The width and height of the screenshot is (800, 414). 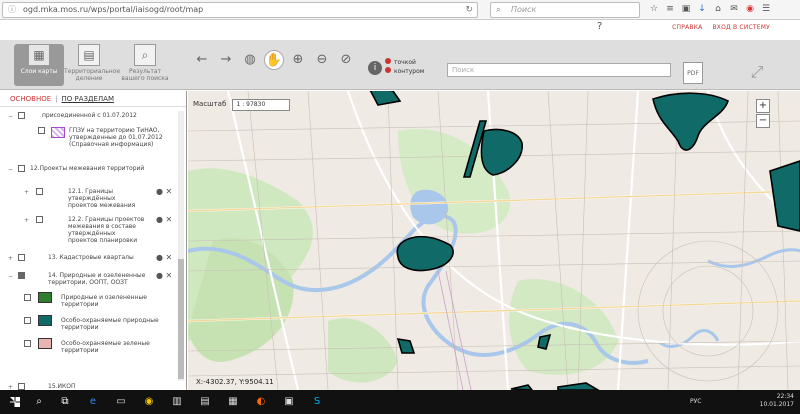 What do you see at coordinates (93, 402) in the screenshot?
I see `edge-icon: e` at bounding box center [93, 402].